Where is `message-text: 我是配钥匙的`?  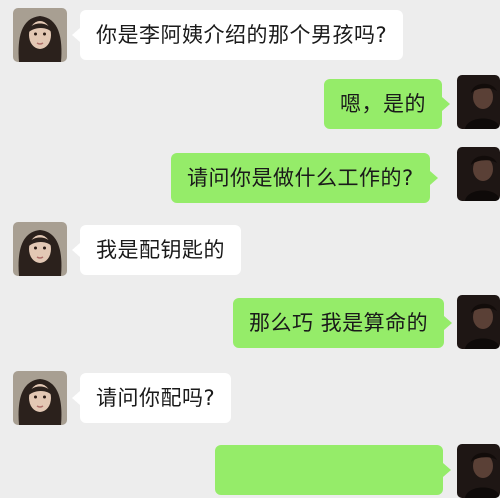
message-text: 我是配钥匙的 is located at coordinates (160, 250).